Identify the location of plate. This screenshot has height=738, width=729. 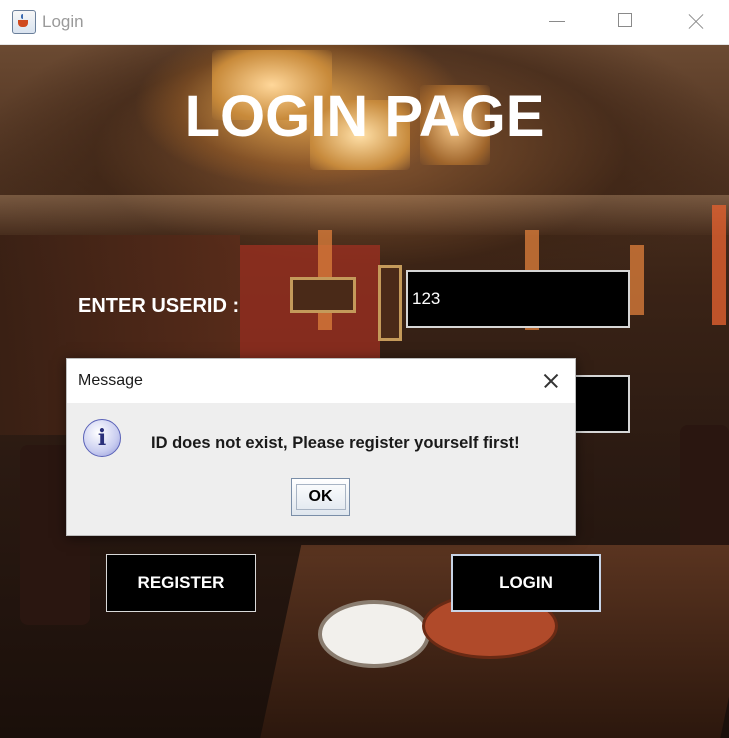
(374, 634).